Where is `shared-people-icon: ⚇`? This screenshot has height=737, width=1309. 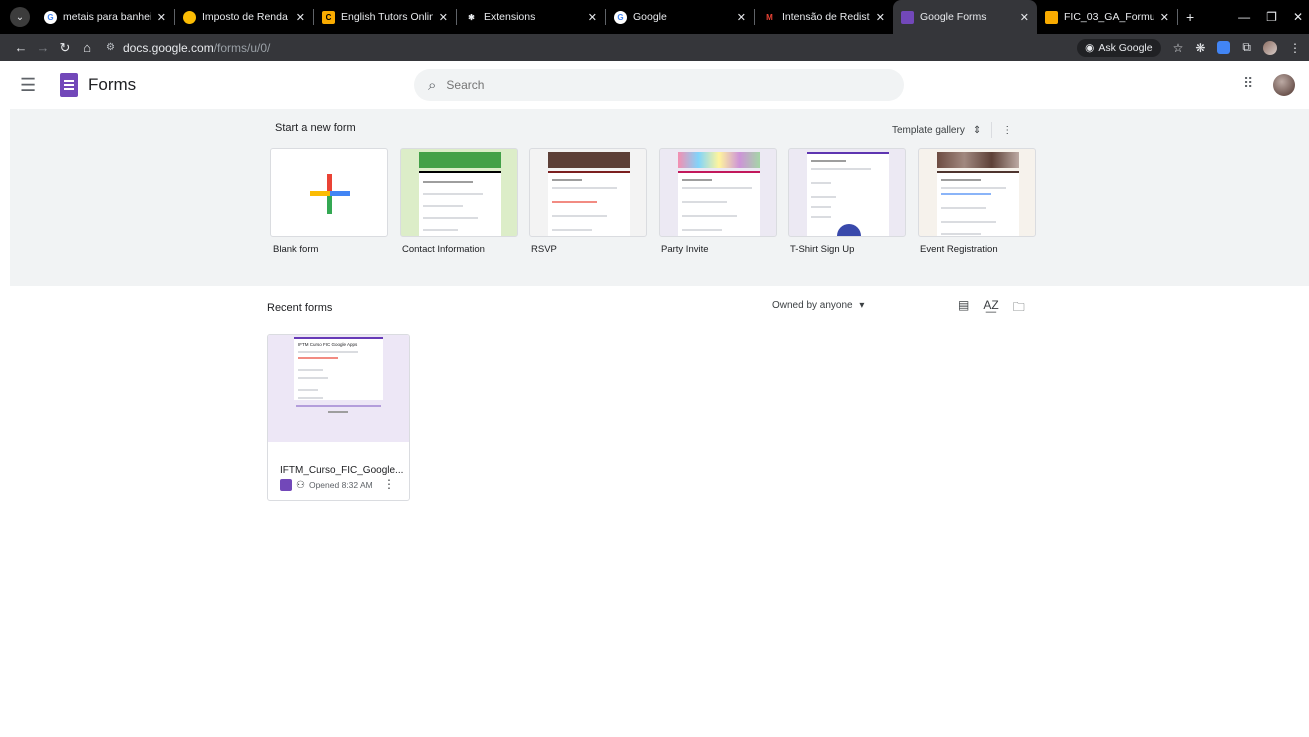
shared-people-icon: ⚇ is located at coordinates (300, 485).